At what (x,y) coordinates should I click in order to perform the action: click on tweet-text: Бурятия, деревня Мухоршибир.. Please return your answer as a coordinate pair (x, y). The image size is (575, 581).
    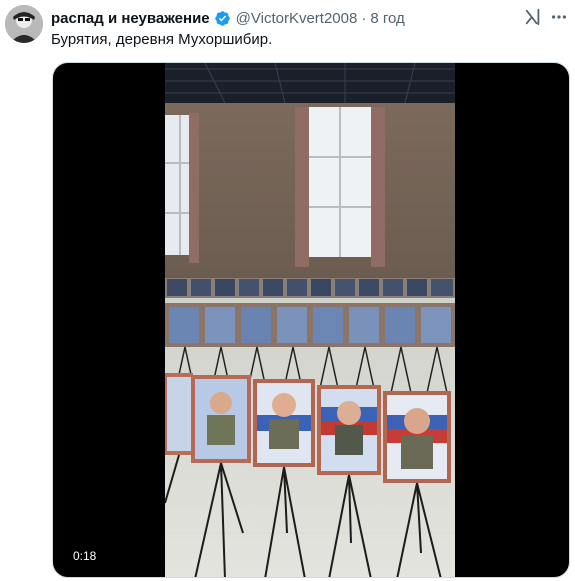
    Looking at the image, I should click on (162, 39).